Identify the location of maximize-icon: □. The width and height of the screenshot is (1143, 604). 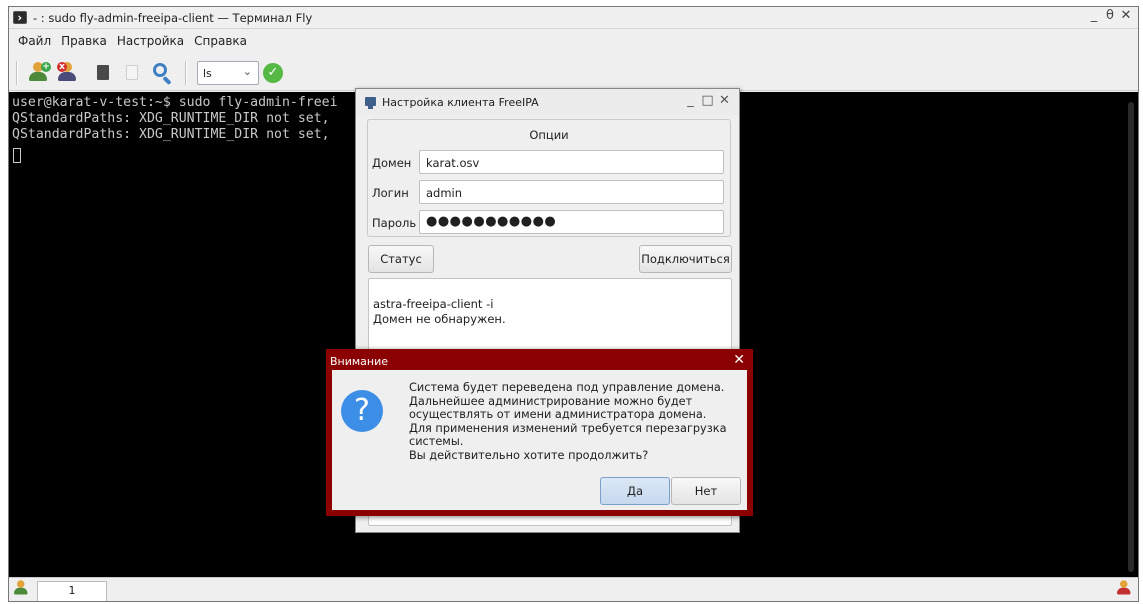
(707, 100).